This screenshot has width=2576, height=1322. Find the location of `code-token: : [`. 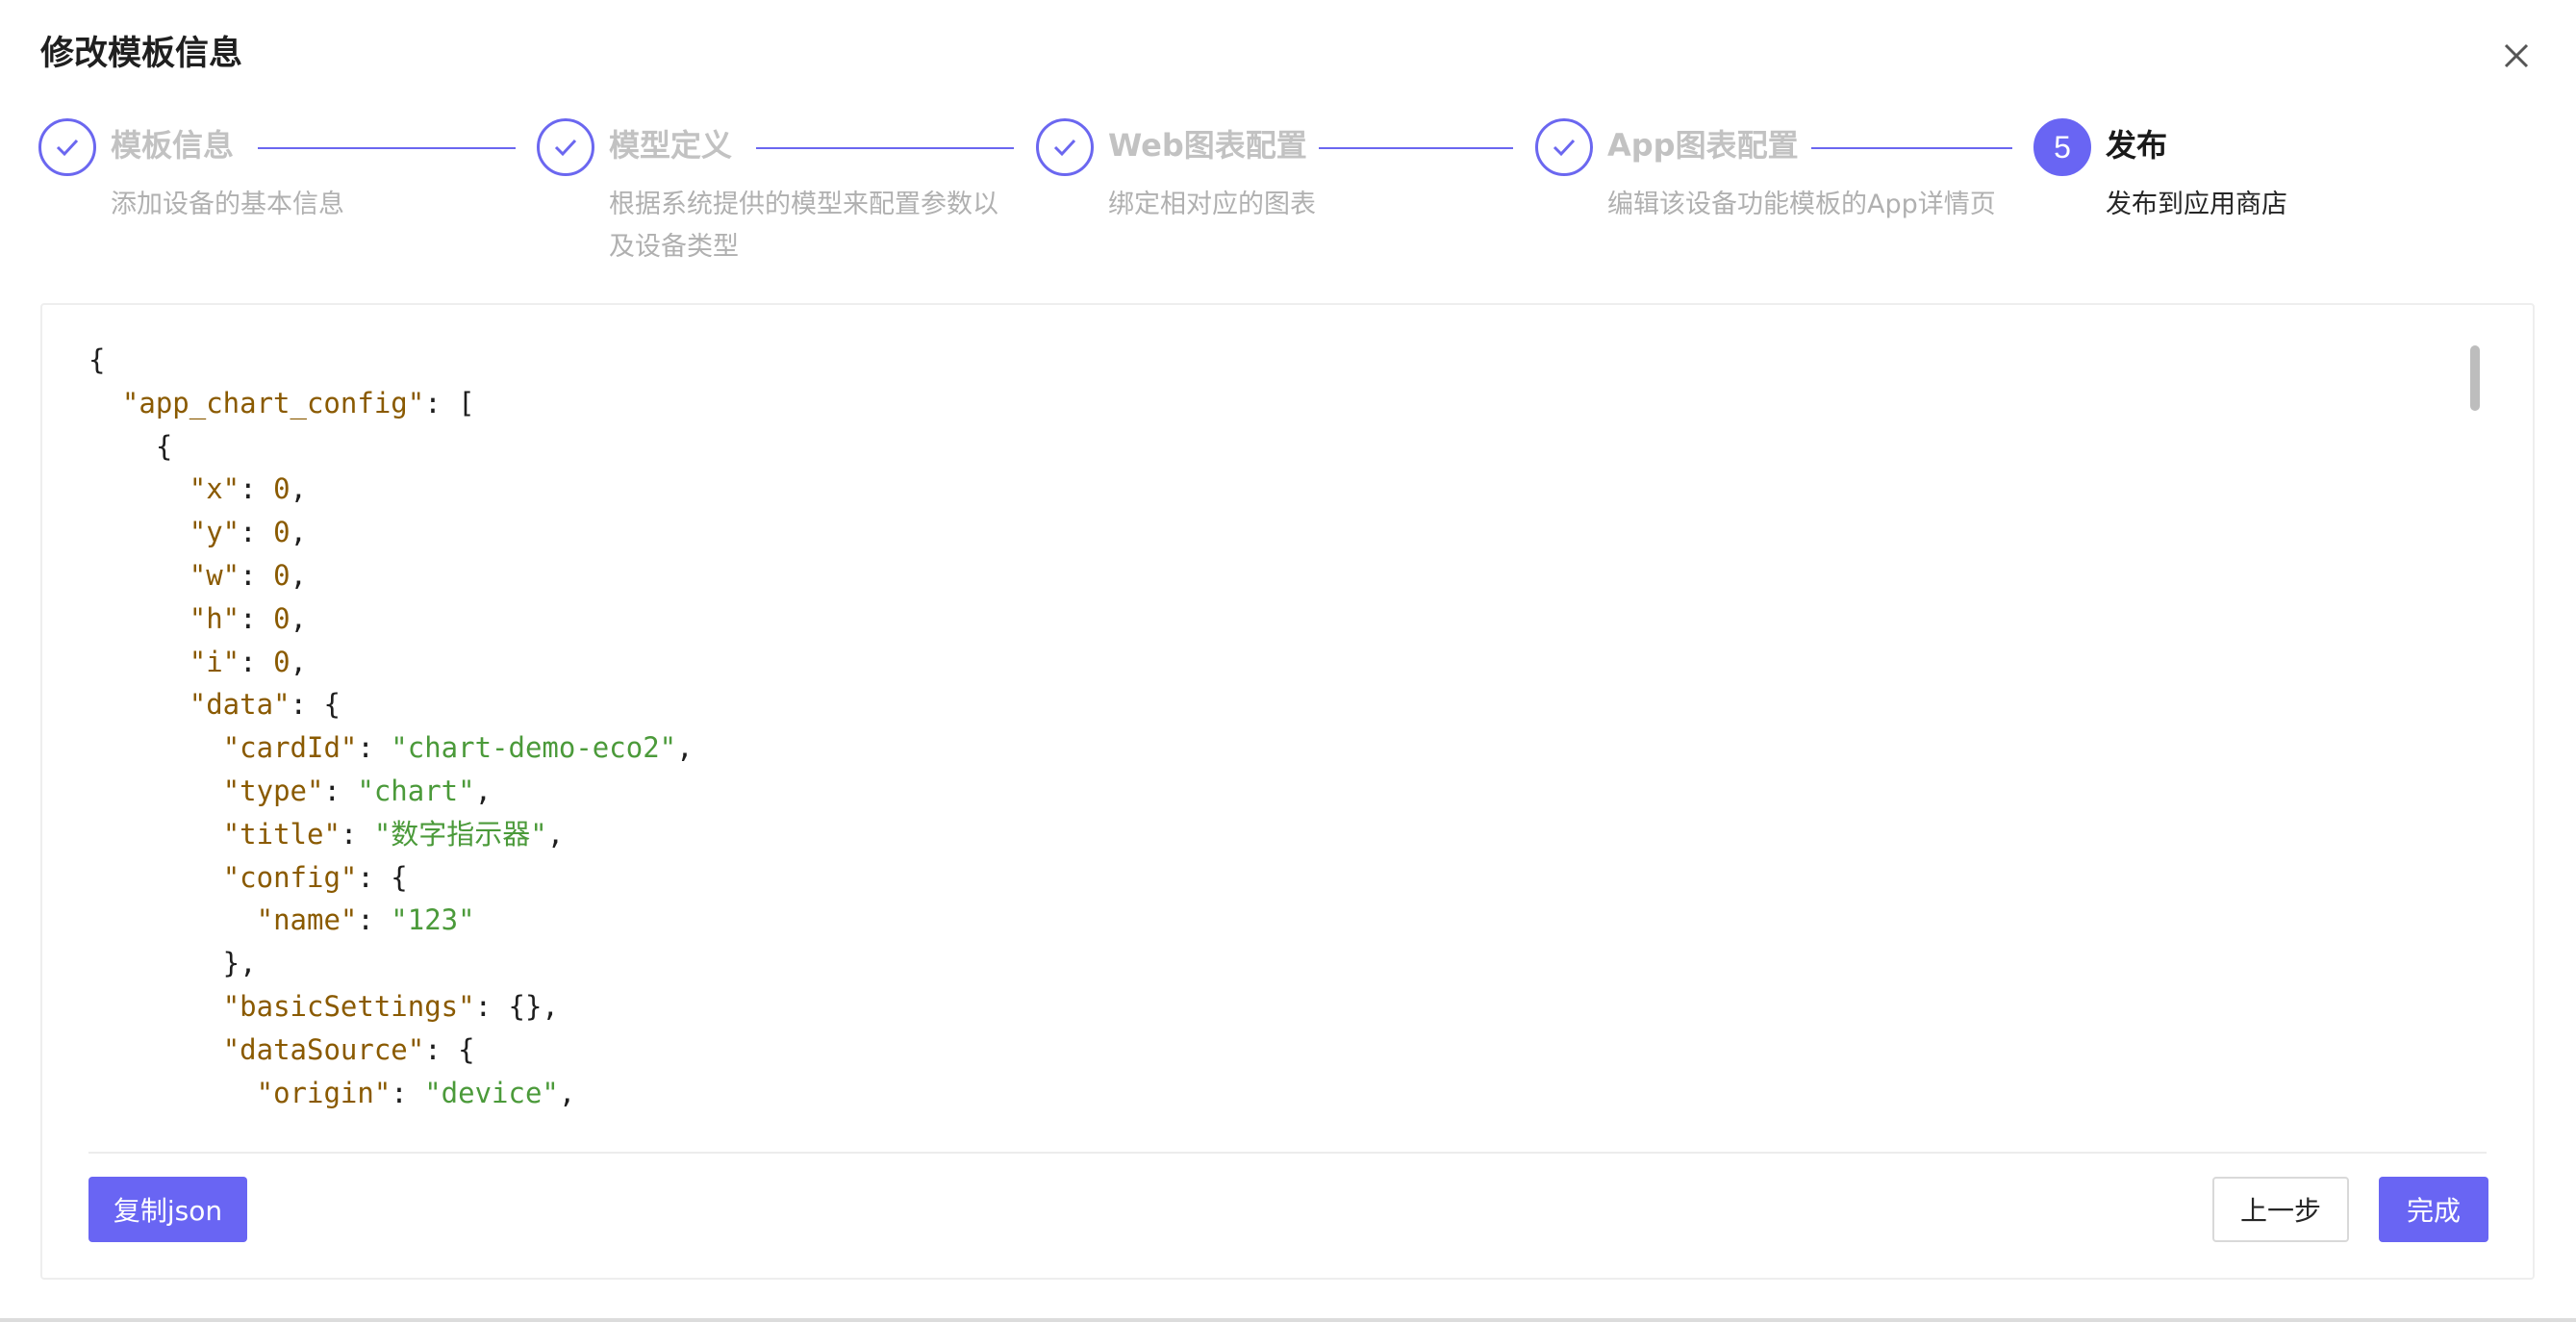

code-token: : [ is located at coordinates (450, 402).